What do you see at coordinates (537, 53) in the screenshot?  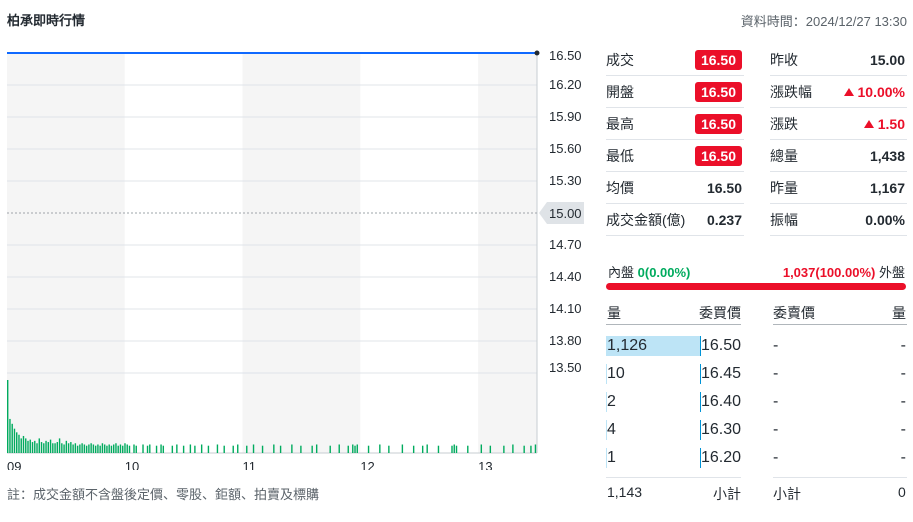 I see `last-price-dot` at bounding box center [537, 53].